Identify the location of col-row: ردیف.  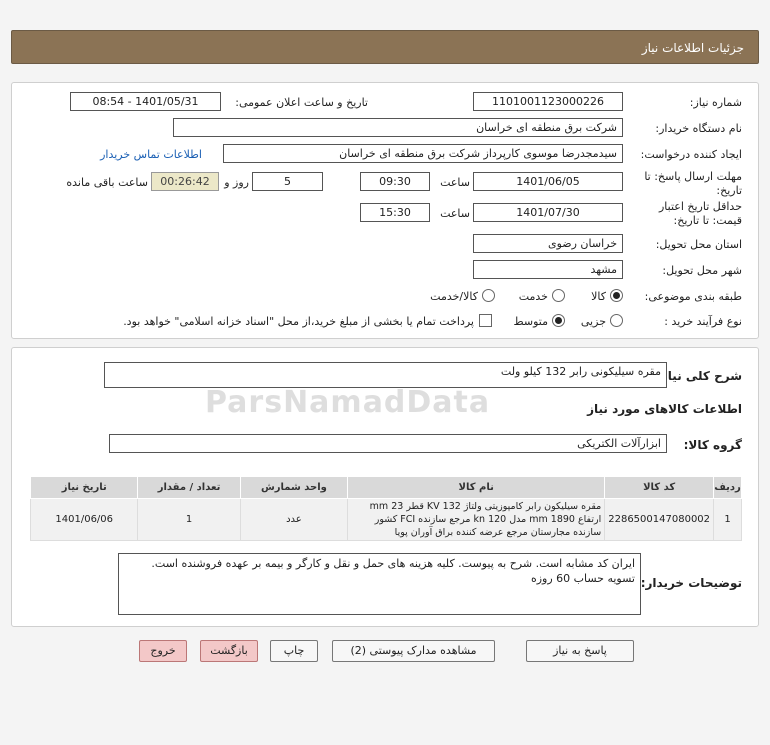
(727, 487).